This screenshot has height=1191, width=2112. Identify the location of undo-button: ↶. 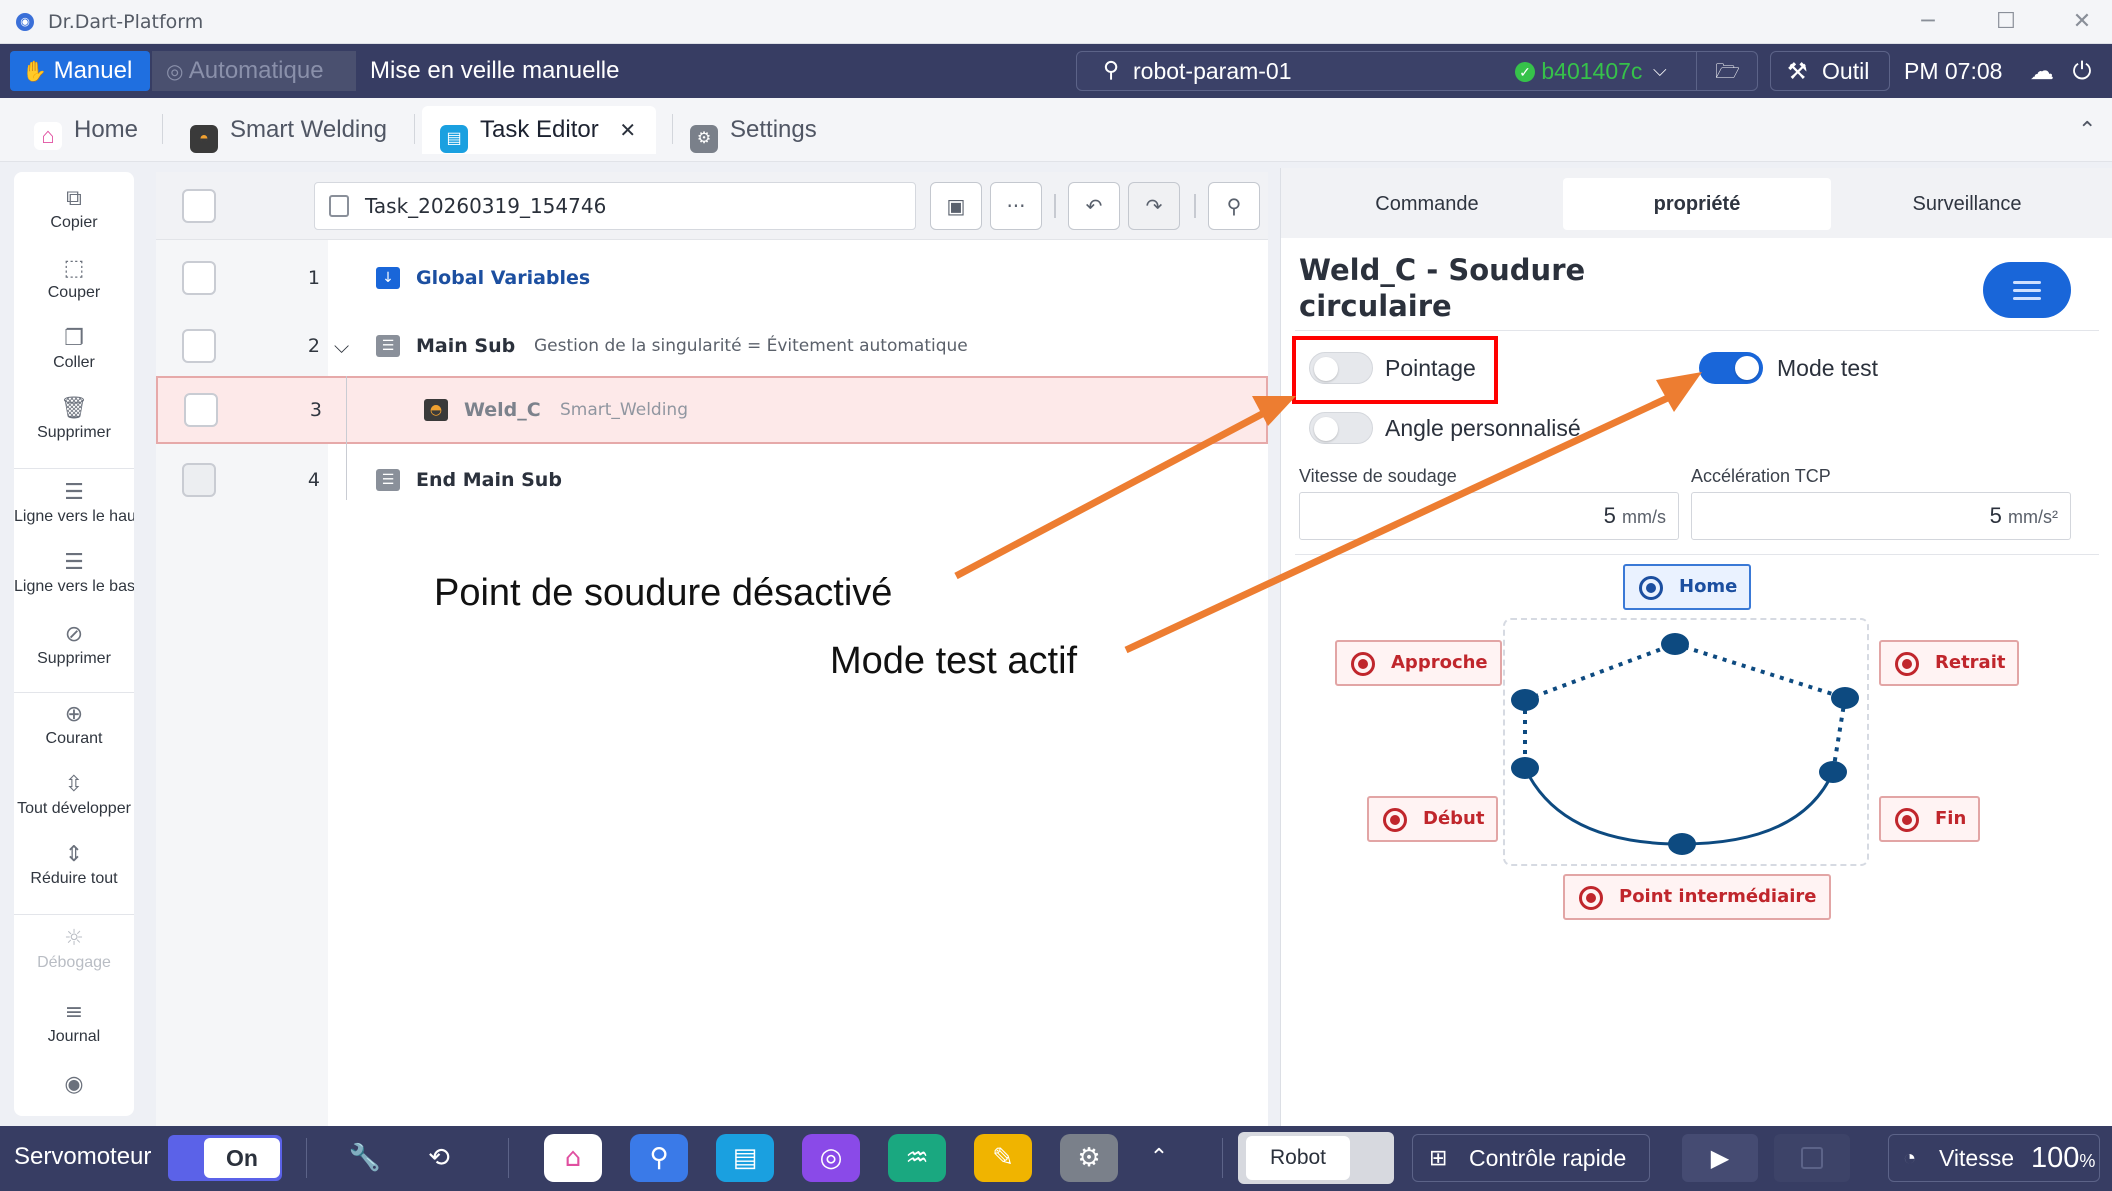
(1094, 206).